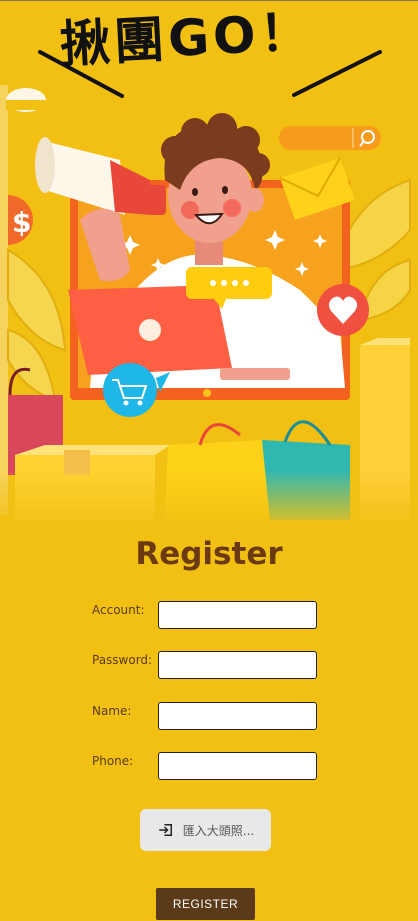 This screenshot has height=921, width=418. I want to click on name-label: Name:, so click(112, 711).